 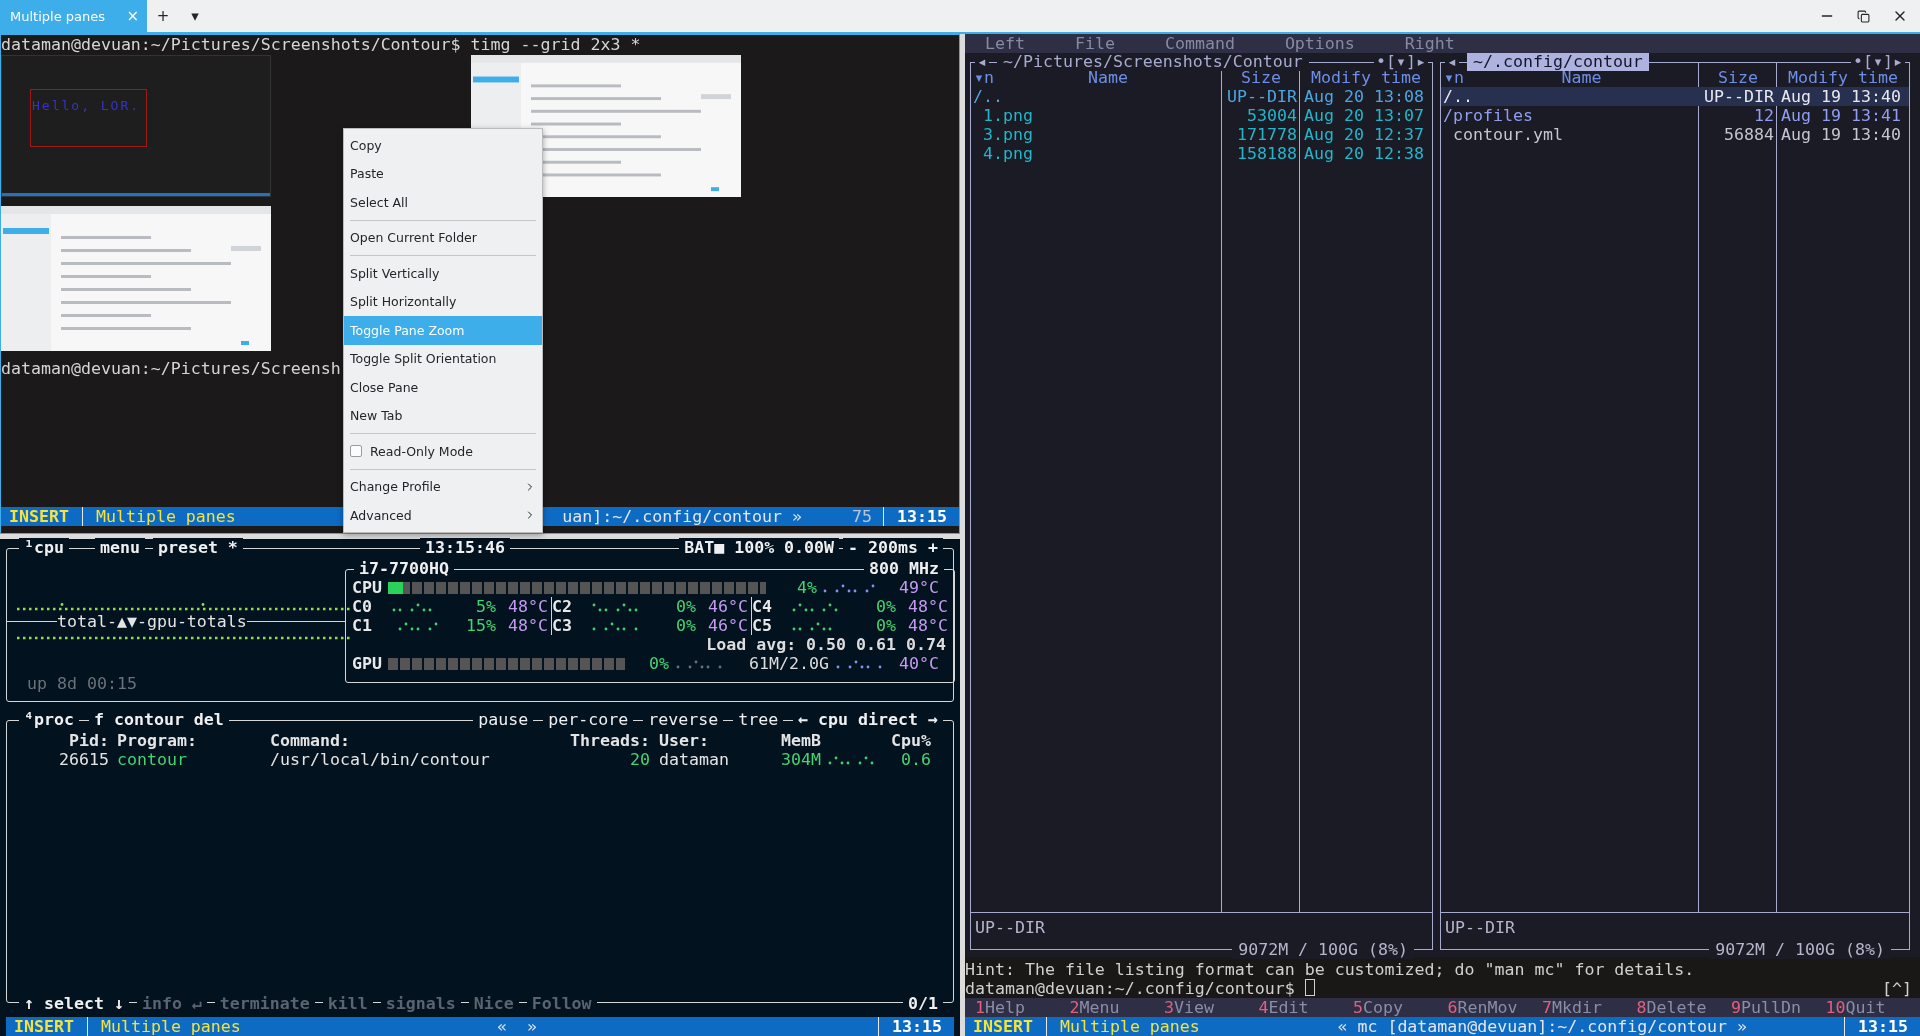 What do you see at coordinates (1778, 1007) in the screenshot?
I see `function-key: 9PullDn` at bounding box center [1778, 1007].